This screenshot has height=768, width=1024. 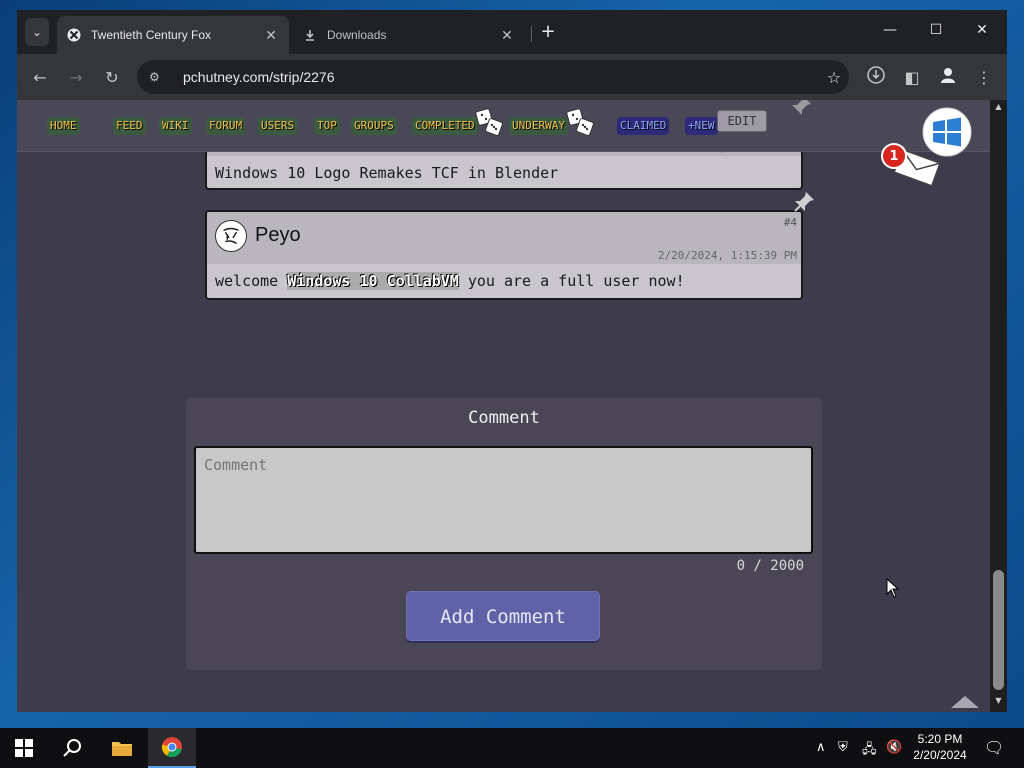 I want to click on user-mention-link: Windows 10 CollabVM, so click(x=373, y=281).